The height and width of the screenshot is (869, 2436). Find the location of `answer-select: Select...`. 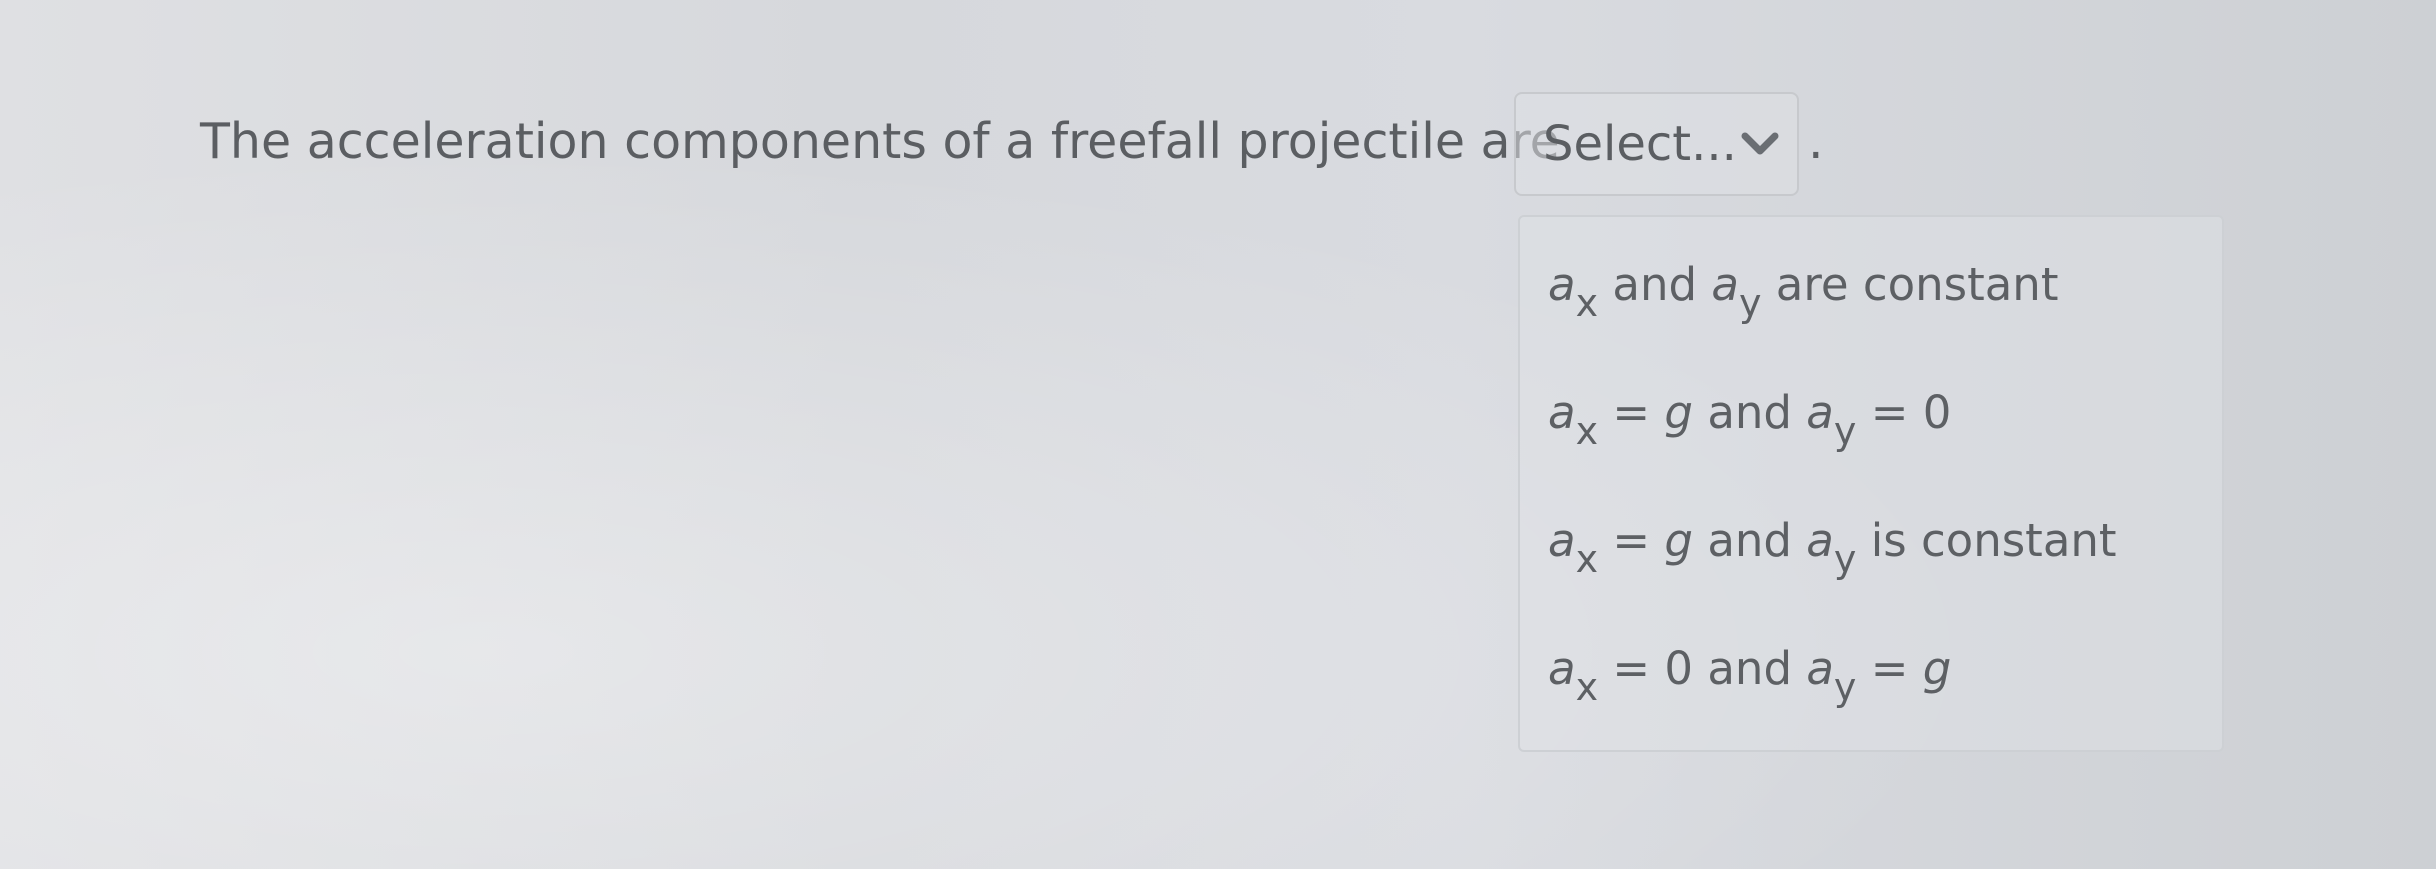

answer-select: Select... is located at coordinates (1656, 144).